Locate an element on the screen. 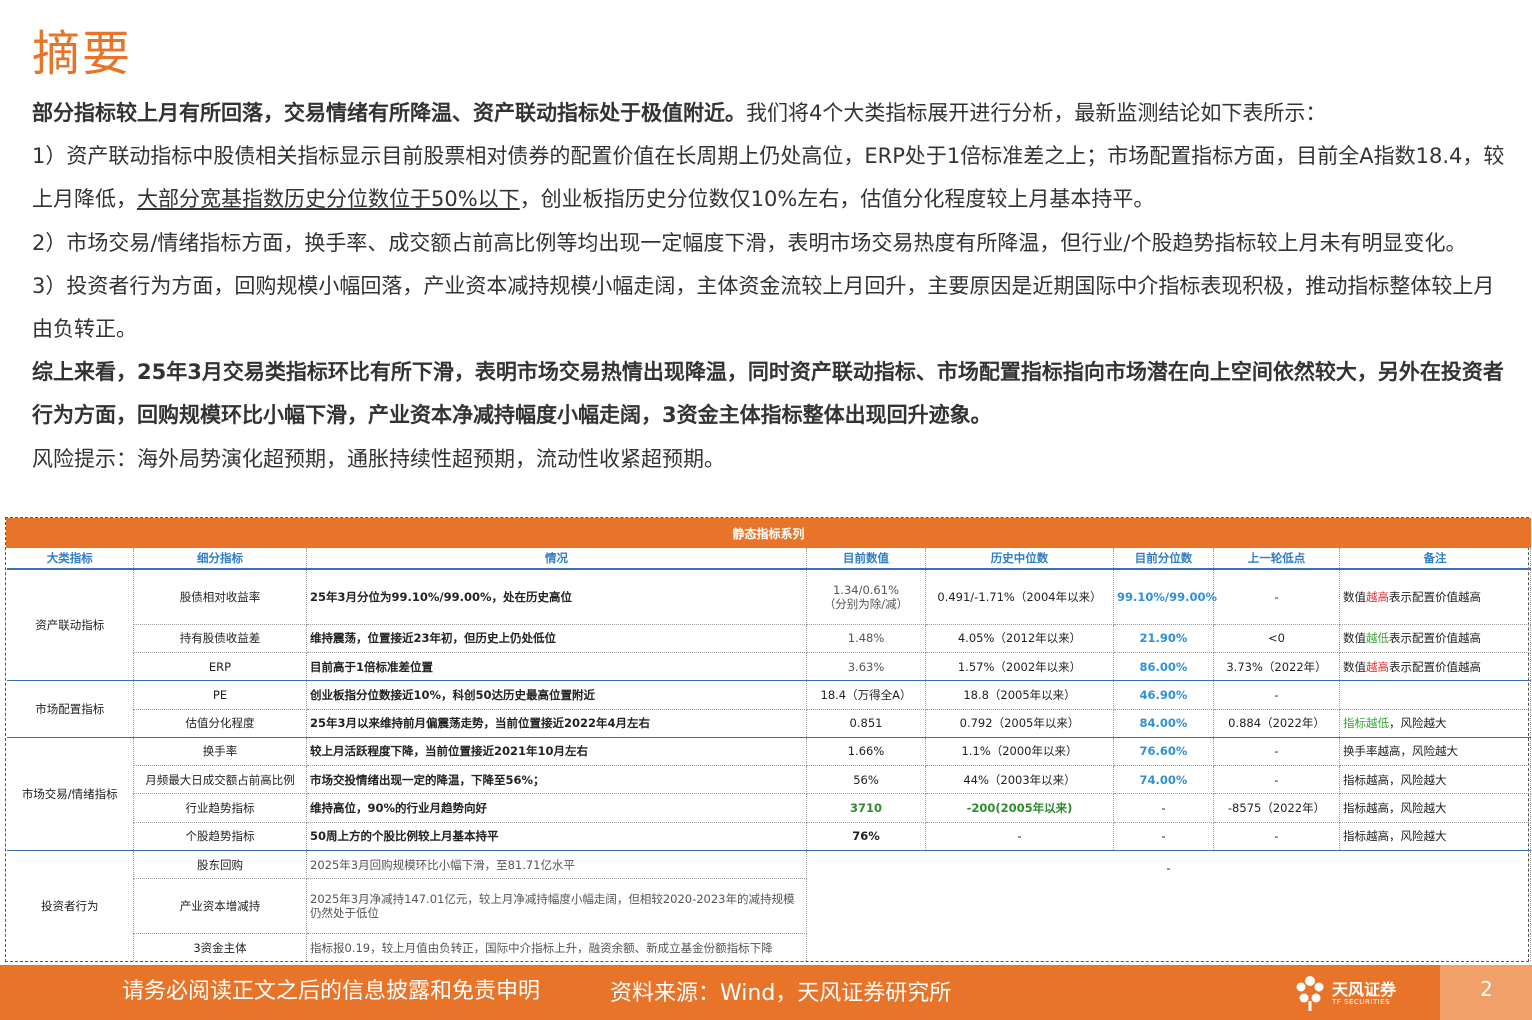  historical-median: 1.57%（2002年以来） is located at coordinates (1019, 667).